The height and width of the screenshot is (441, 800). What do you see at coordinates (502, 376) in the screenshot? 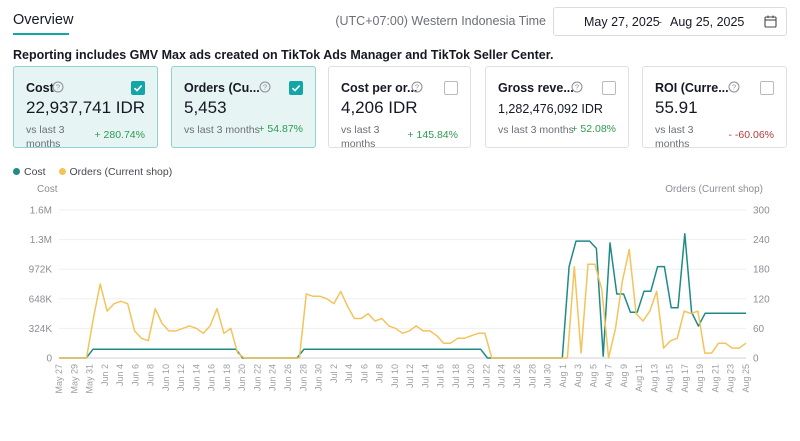
I see `x-tick-label: Jul 24` at bounding box center [502, 376].